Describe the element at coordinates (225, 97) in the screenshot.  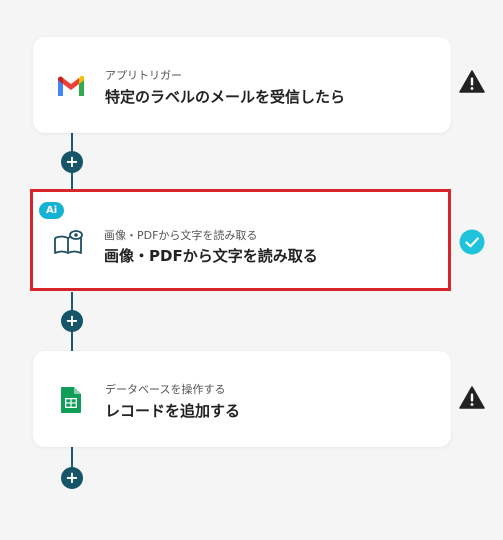
I see `step-title: 特定のラベルのメールを受信したら` at that location.